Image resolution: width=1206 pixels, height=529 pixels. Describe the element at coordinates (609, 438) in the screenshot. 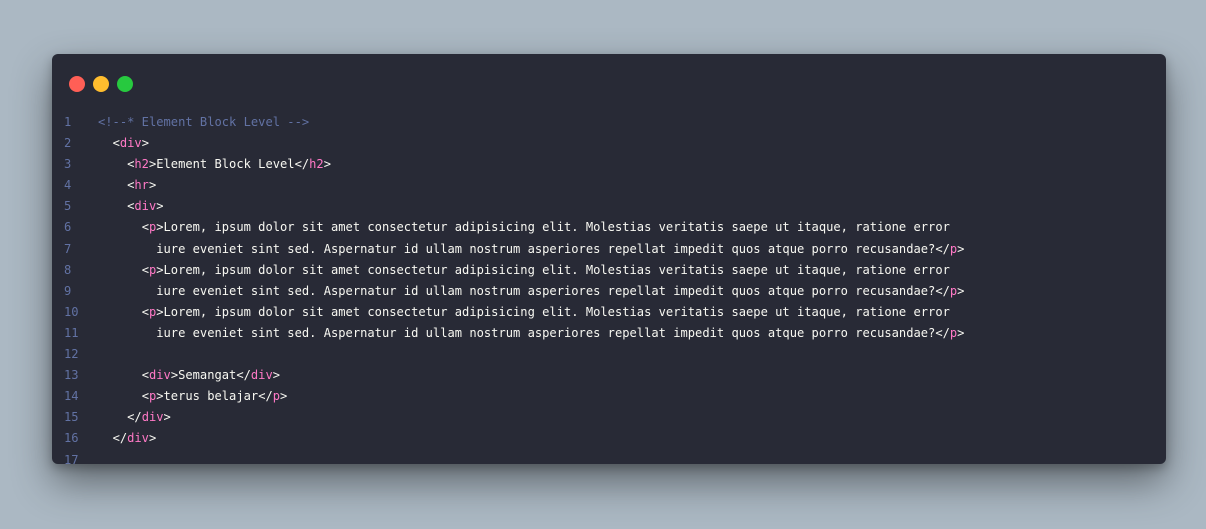

I see `code-line: 16 </div>` at that location.